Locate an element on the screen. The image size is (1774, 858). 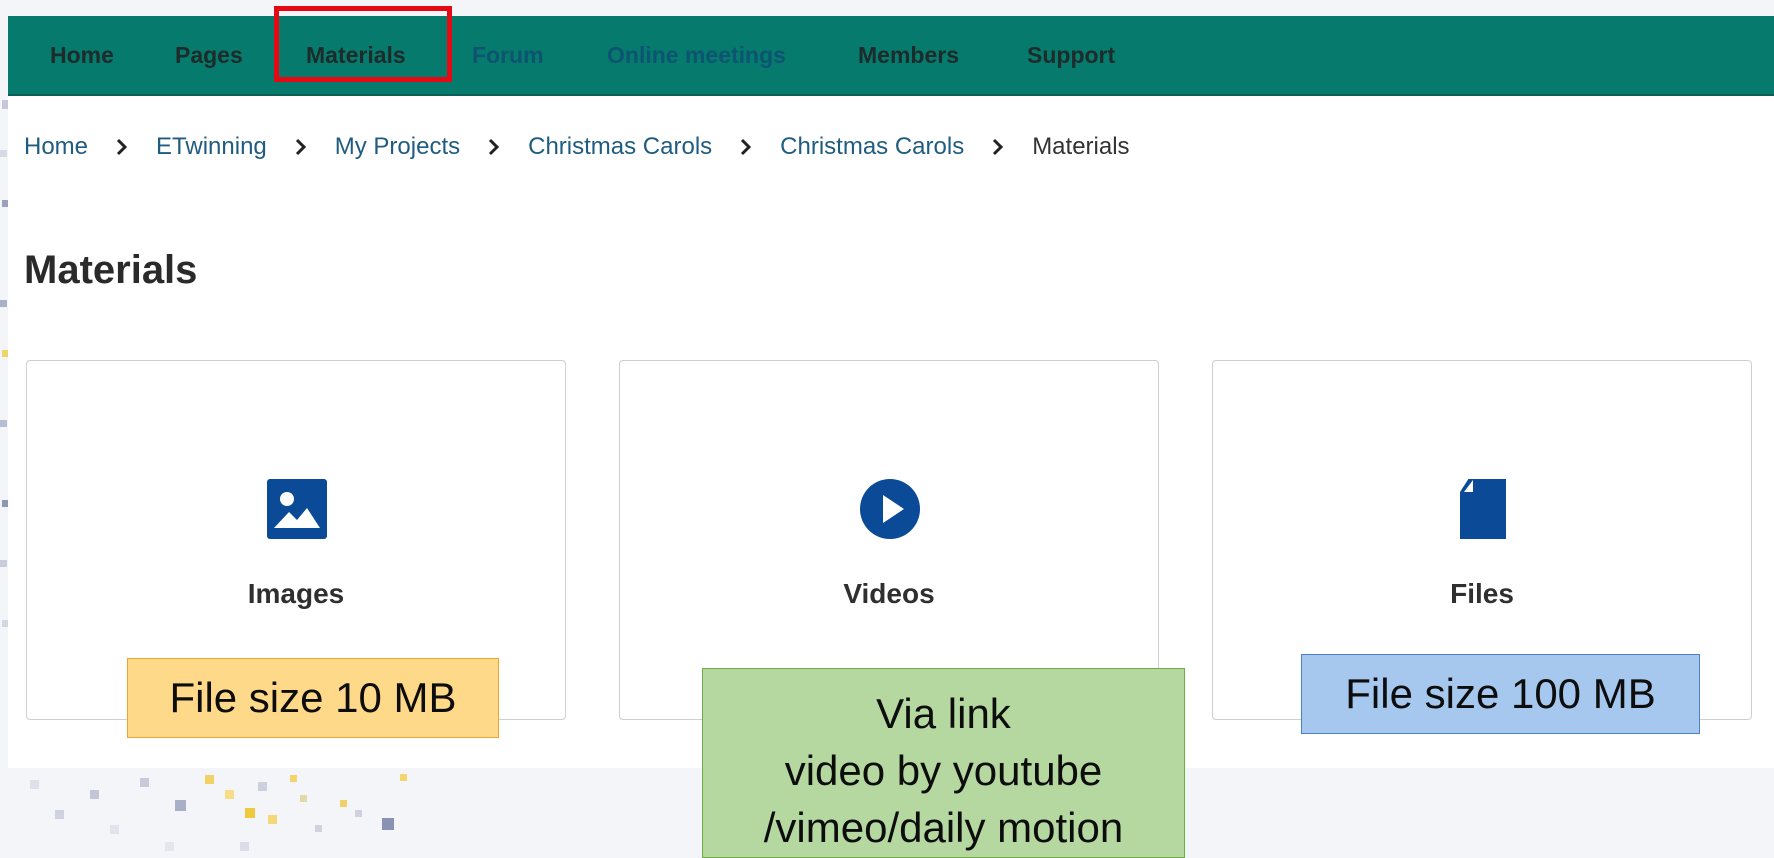
files-size-note-text: File size 100 MB is located at coordinates (1500, 693).